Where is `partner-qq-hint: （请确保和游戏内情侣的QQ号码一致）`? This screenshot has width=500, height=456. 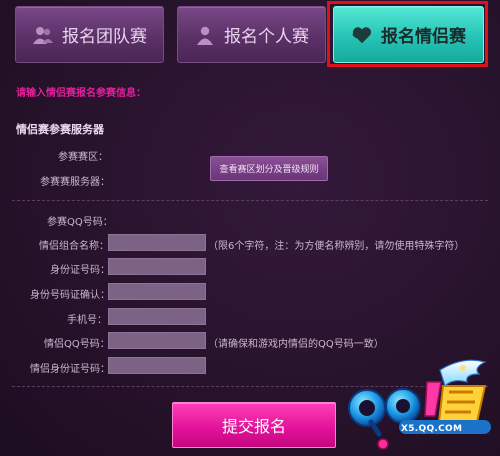 partner-qq-hint: （请确保和游戏内情侣的QQ号码一致） is located at coordinates (296, 344).